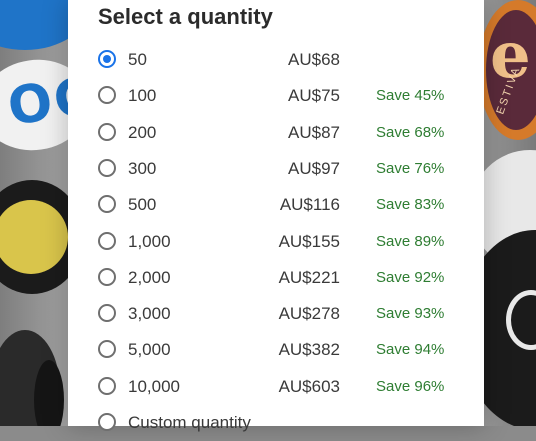 The height and width of the screenshot is (441, 536). I want to click on quantity-label: 300, so click(142, 168).